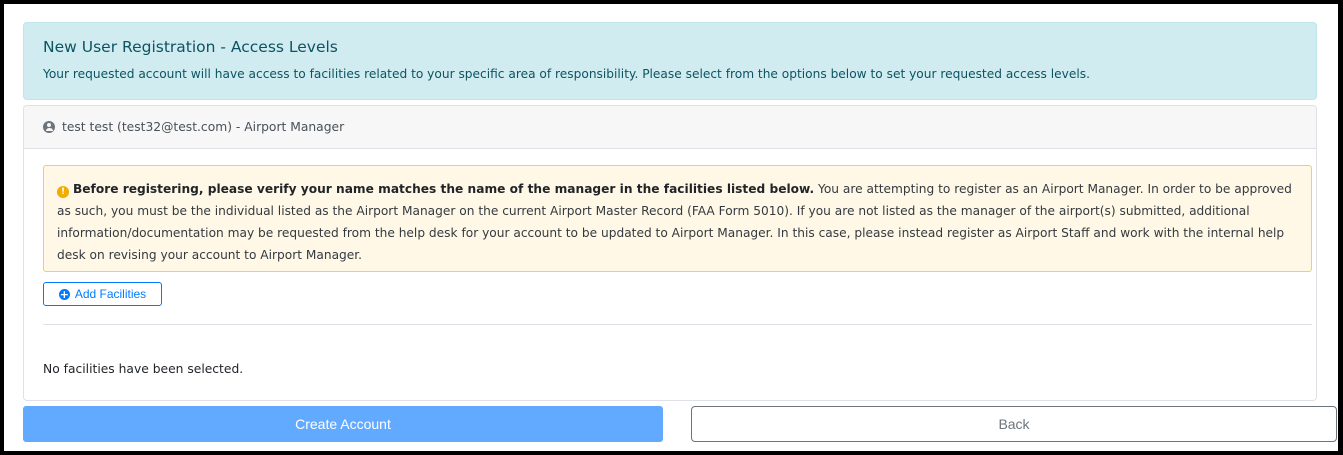  What do you see at coordinates (110, 294) in the screenshot?
I see `add-facilities-label: Add Facilities` at bounding box center [110, 294].